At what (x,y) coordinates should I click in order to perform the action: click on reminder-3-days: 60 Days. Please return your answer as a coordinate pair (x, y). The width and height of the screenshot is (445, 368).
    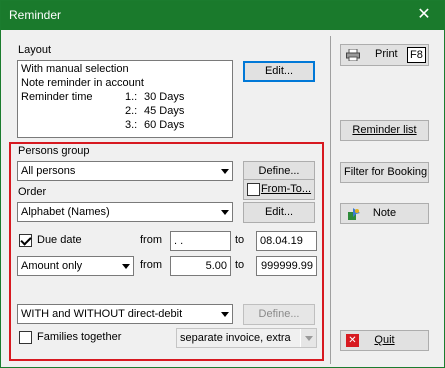
    Looking at the image, I should click on (164, 125).